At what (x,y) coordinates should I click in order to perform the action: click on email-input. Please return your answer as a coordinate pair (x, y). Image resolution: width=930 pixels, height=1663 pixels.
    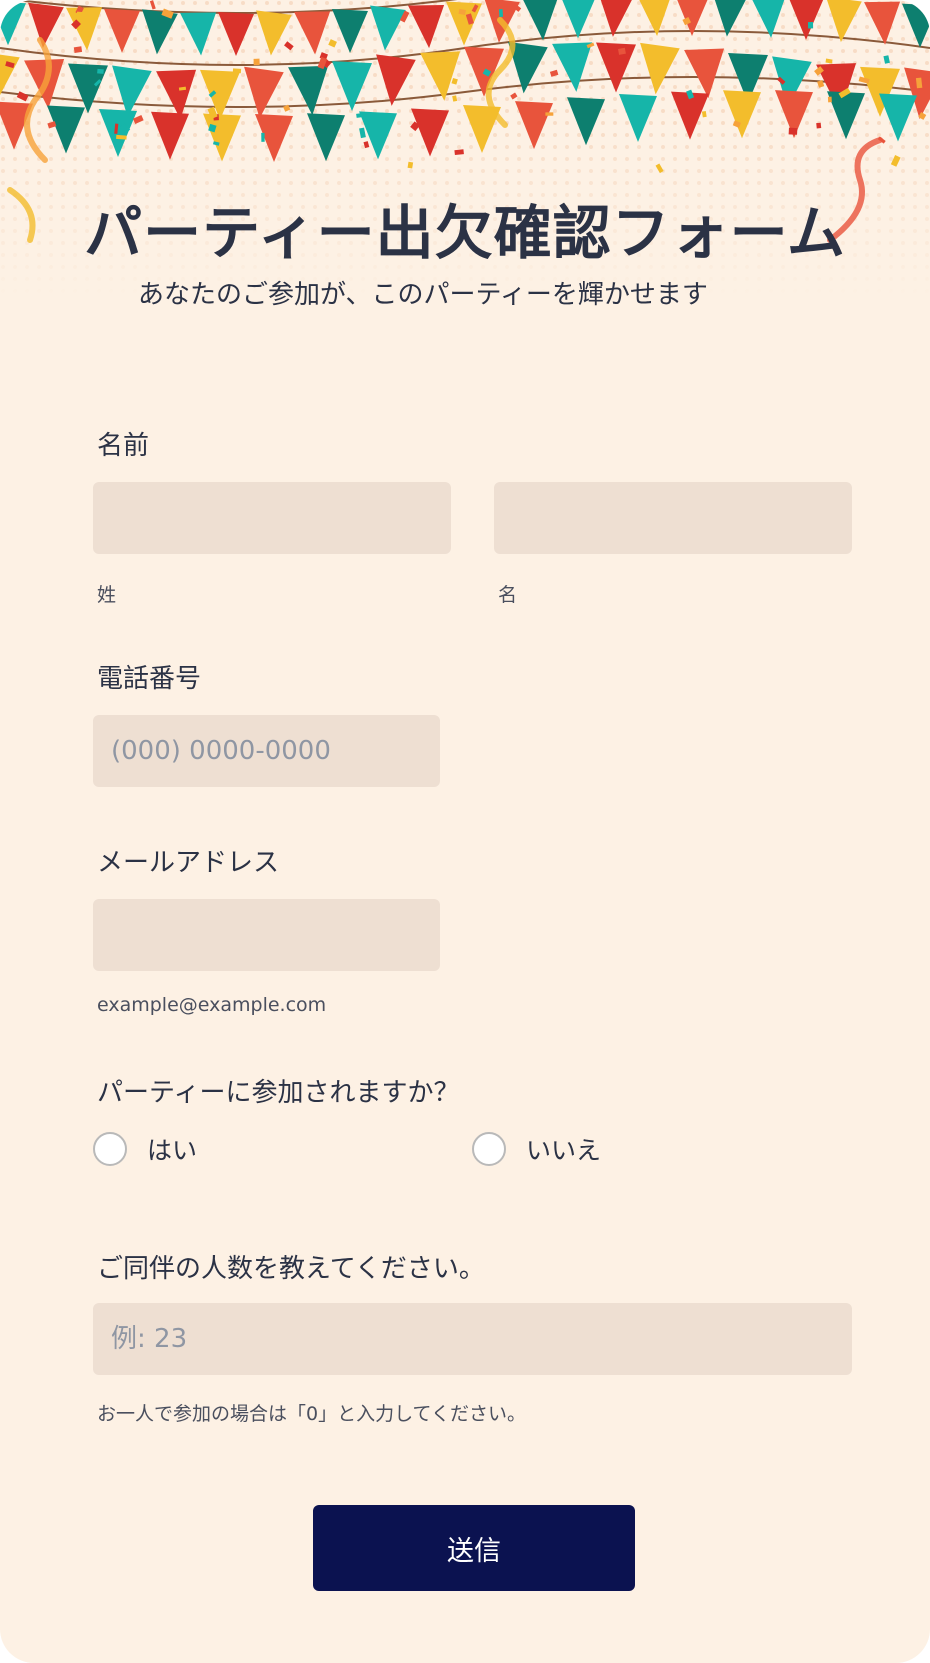
    Looking at the image, I should click on (266, 935).